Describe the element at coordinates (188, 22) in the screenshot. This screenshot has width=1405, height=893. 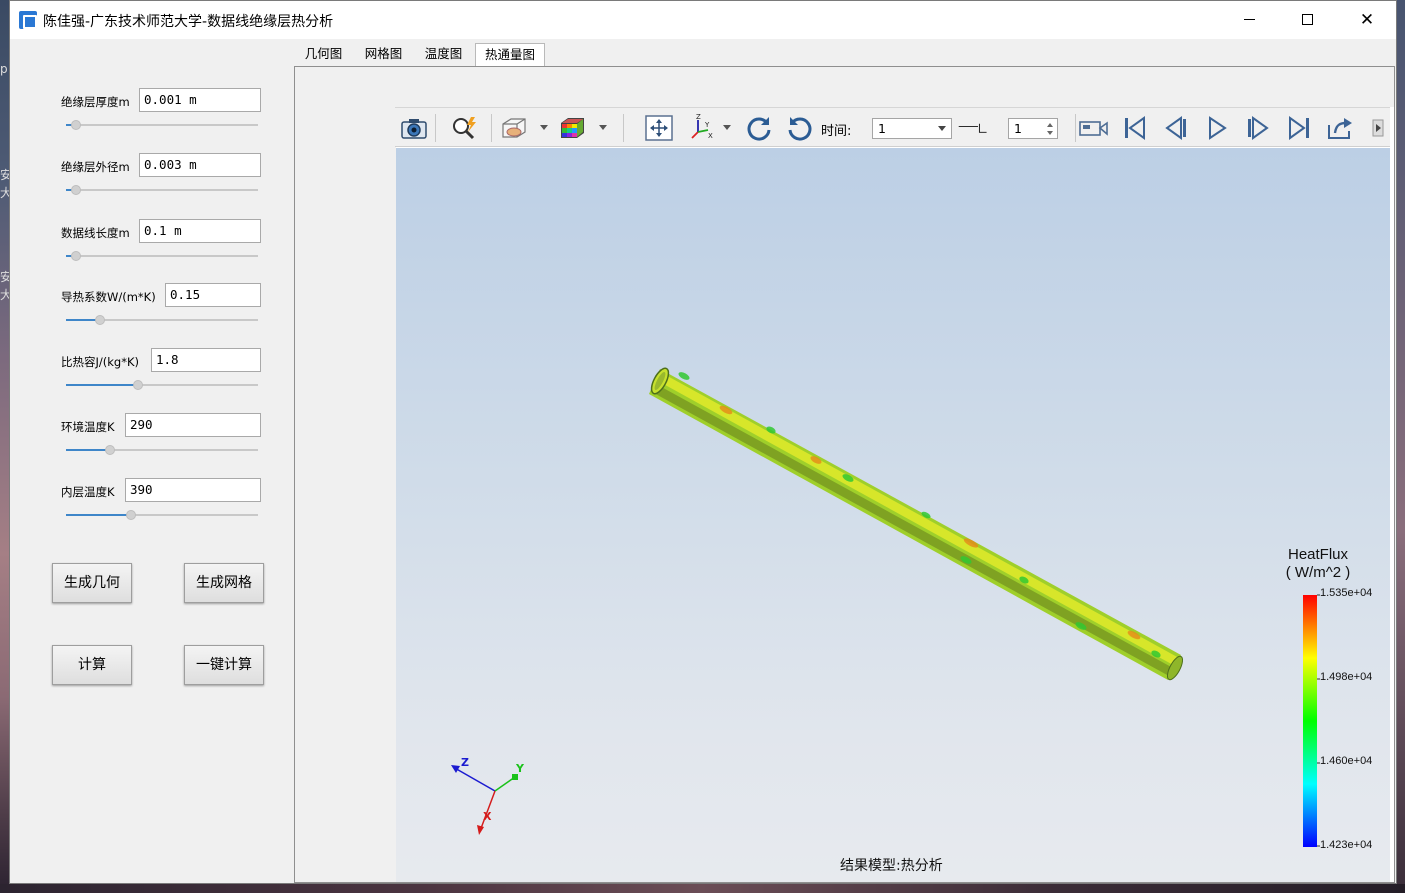
I see `window-title: 陈佳强-广东技术师范大学-数据线绝缘层热分析` at that location.